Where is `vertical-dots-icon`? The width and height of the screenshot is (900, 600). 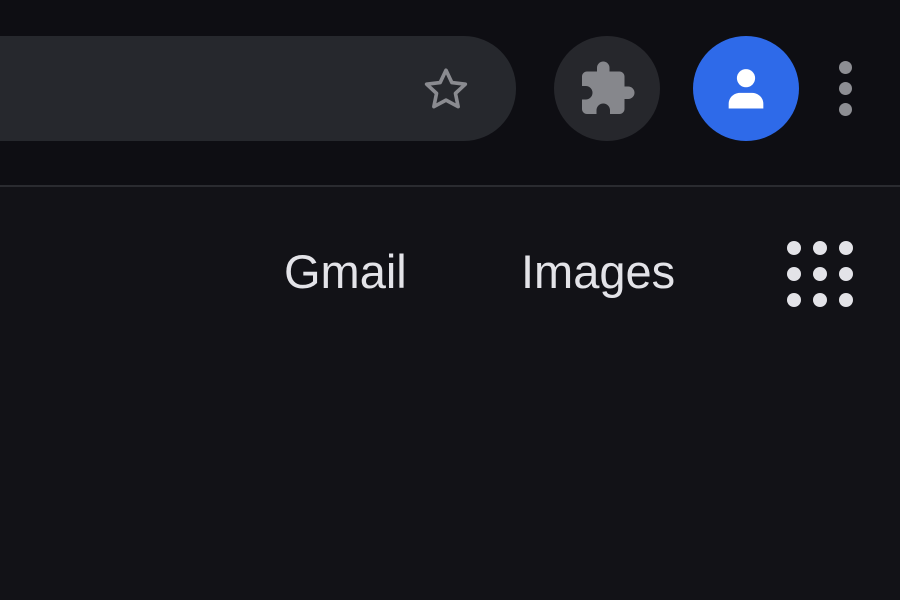
vertical-dots-icon is located at coordinates (845, 67).